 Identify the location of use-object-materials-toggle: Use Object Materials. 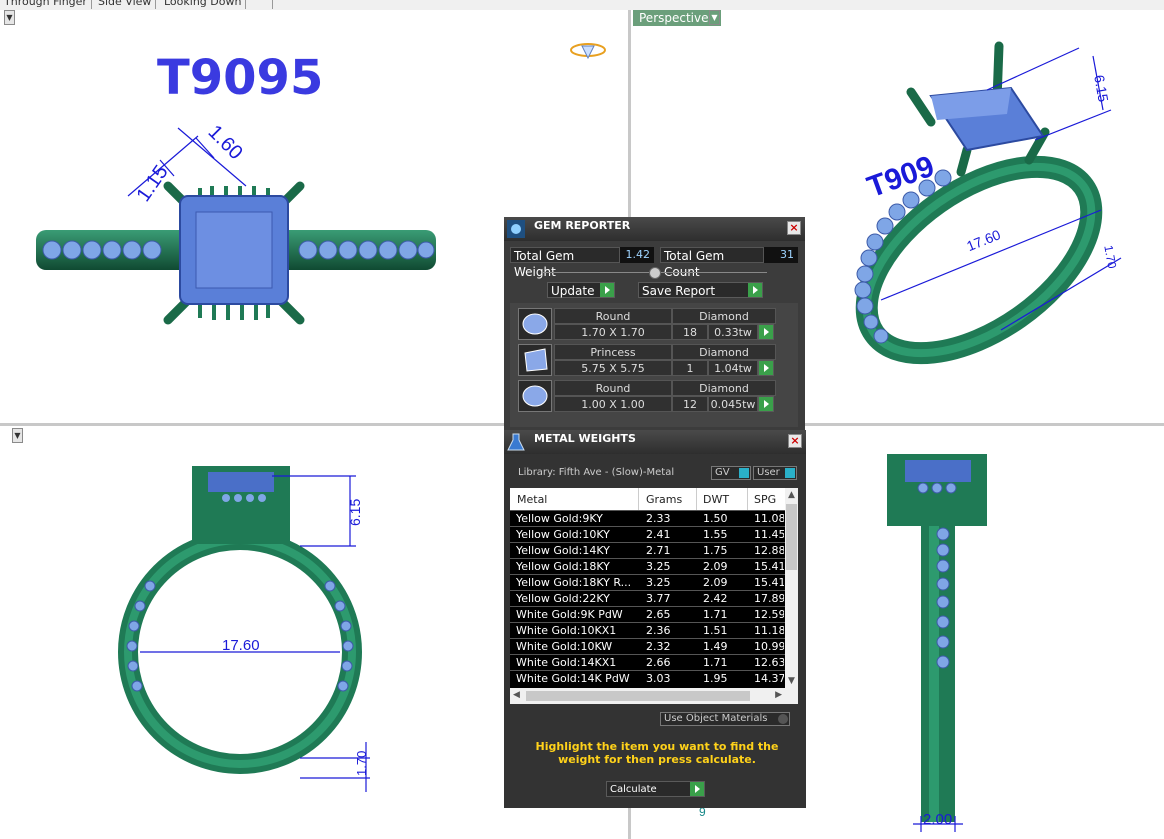
(725, 719).